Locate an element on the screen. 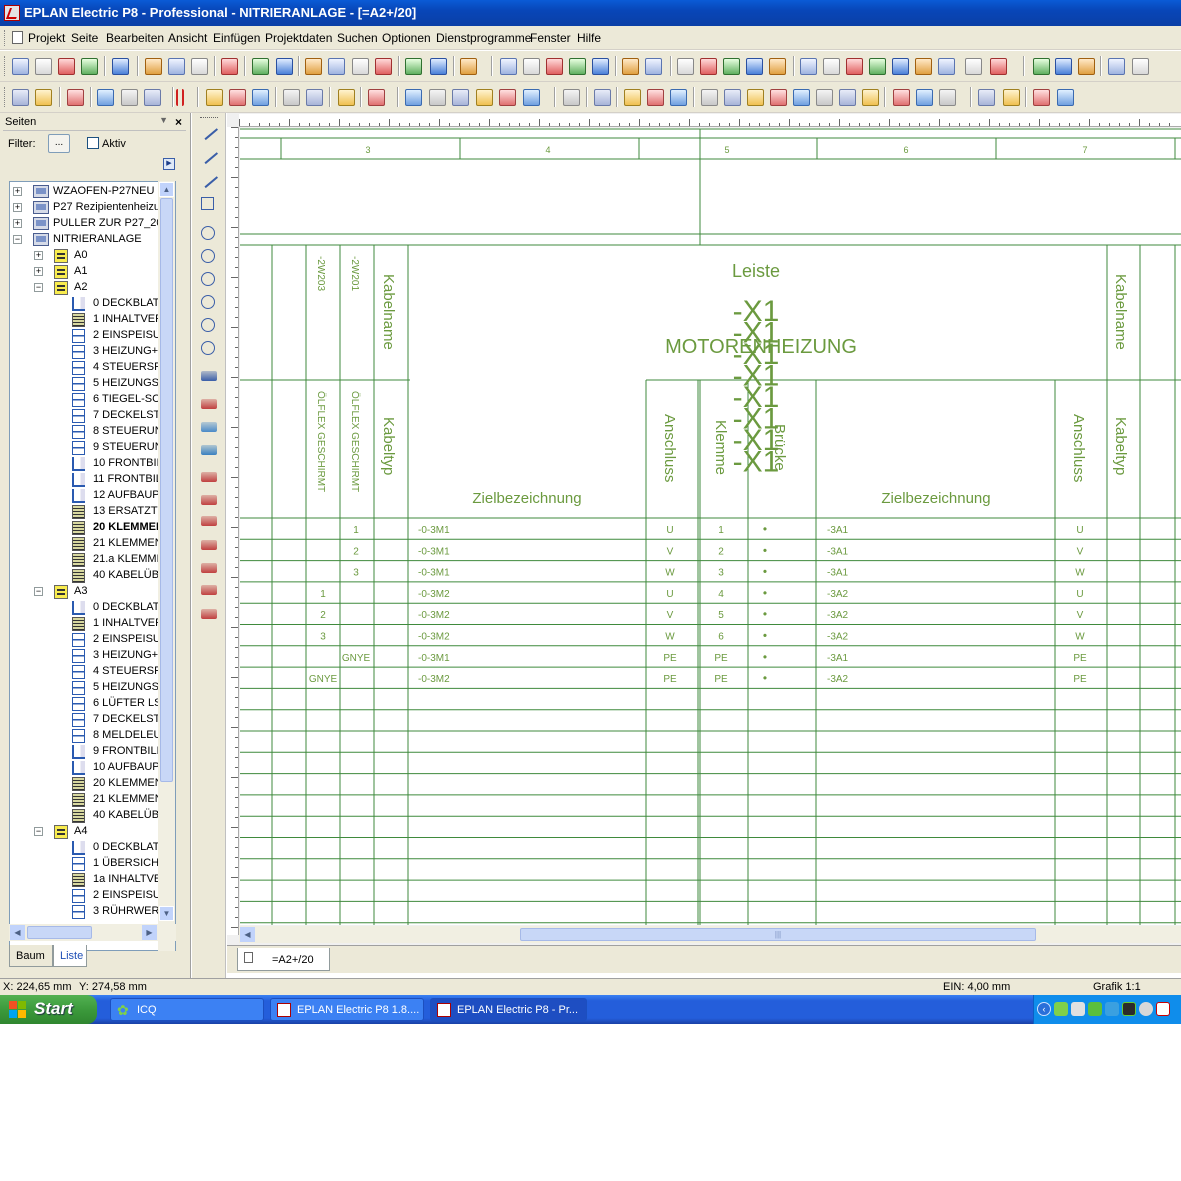 The height and width of the screenshot is (1181, 1181). tree-item: 20 KLEMMEN is located at coordinates (87, 528).